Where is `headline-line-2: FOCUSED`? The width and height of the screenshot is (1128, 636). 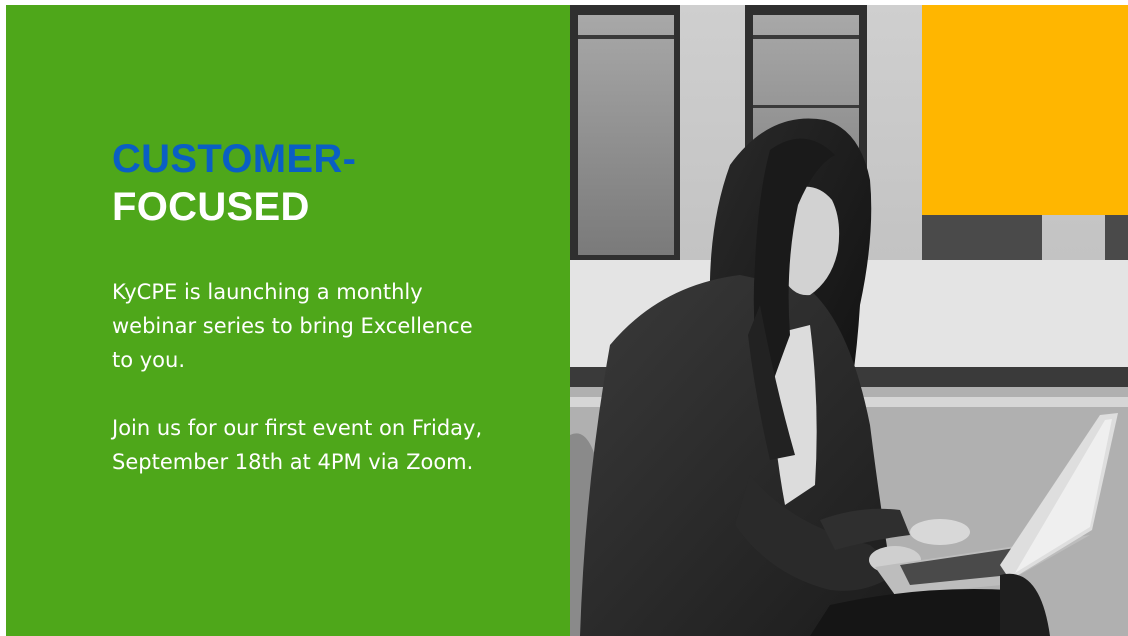 headline-line-2: FOCUSED is located at coordinates (211, 207).